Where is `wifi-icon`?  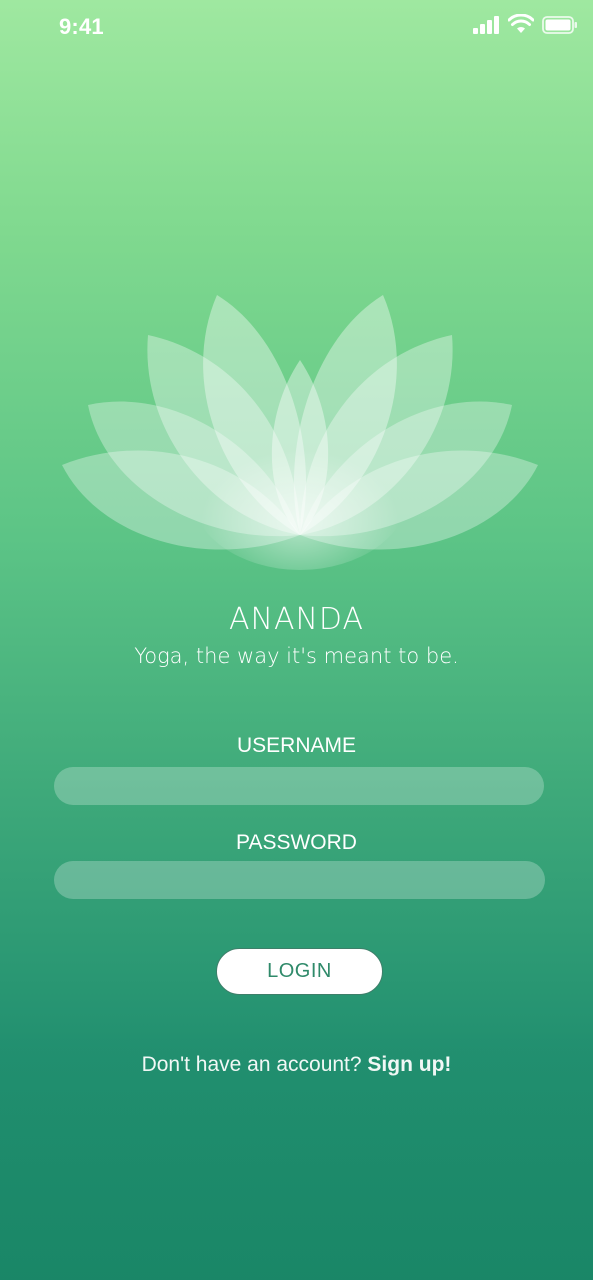
wifi-icon is located at coordinates (521, 23).